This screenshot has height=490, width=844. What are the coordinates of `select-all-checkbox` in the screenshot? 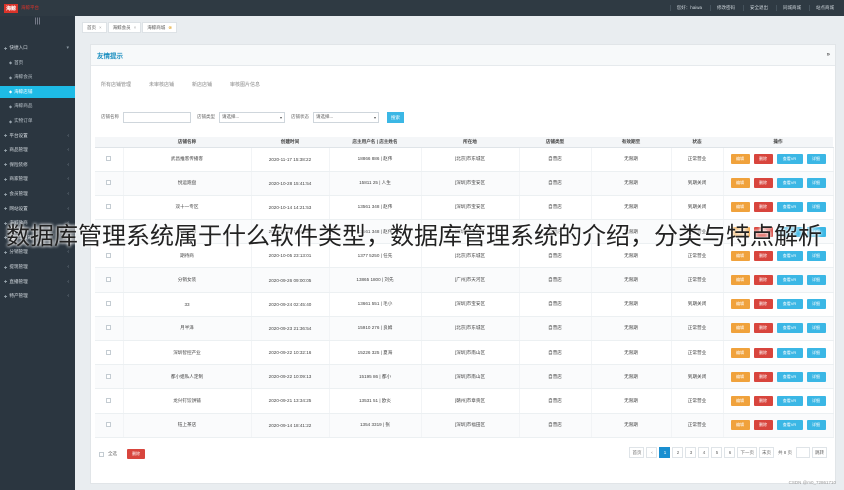 It's located at (101, 454).